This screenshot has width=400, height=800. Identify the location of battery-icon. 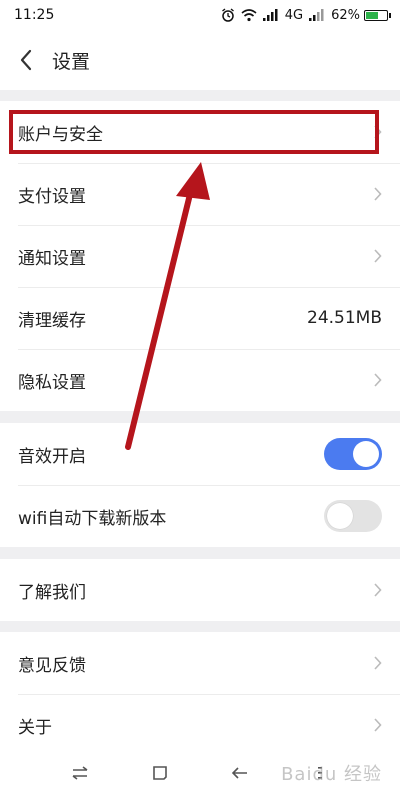
(377, 15).